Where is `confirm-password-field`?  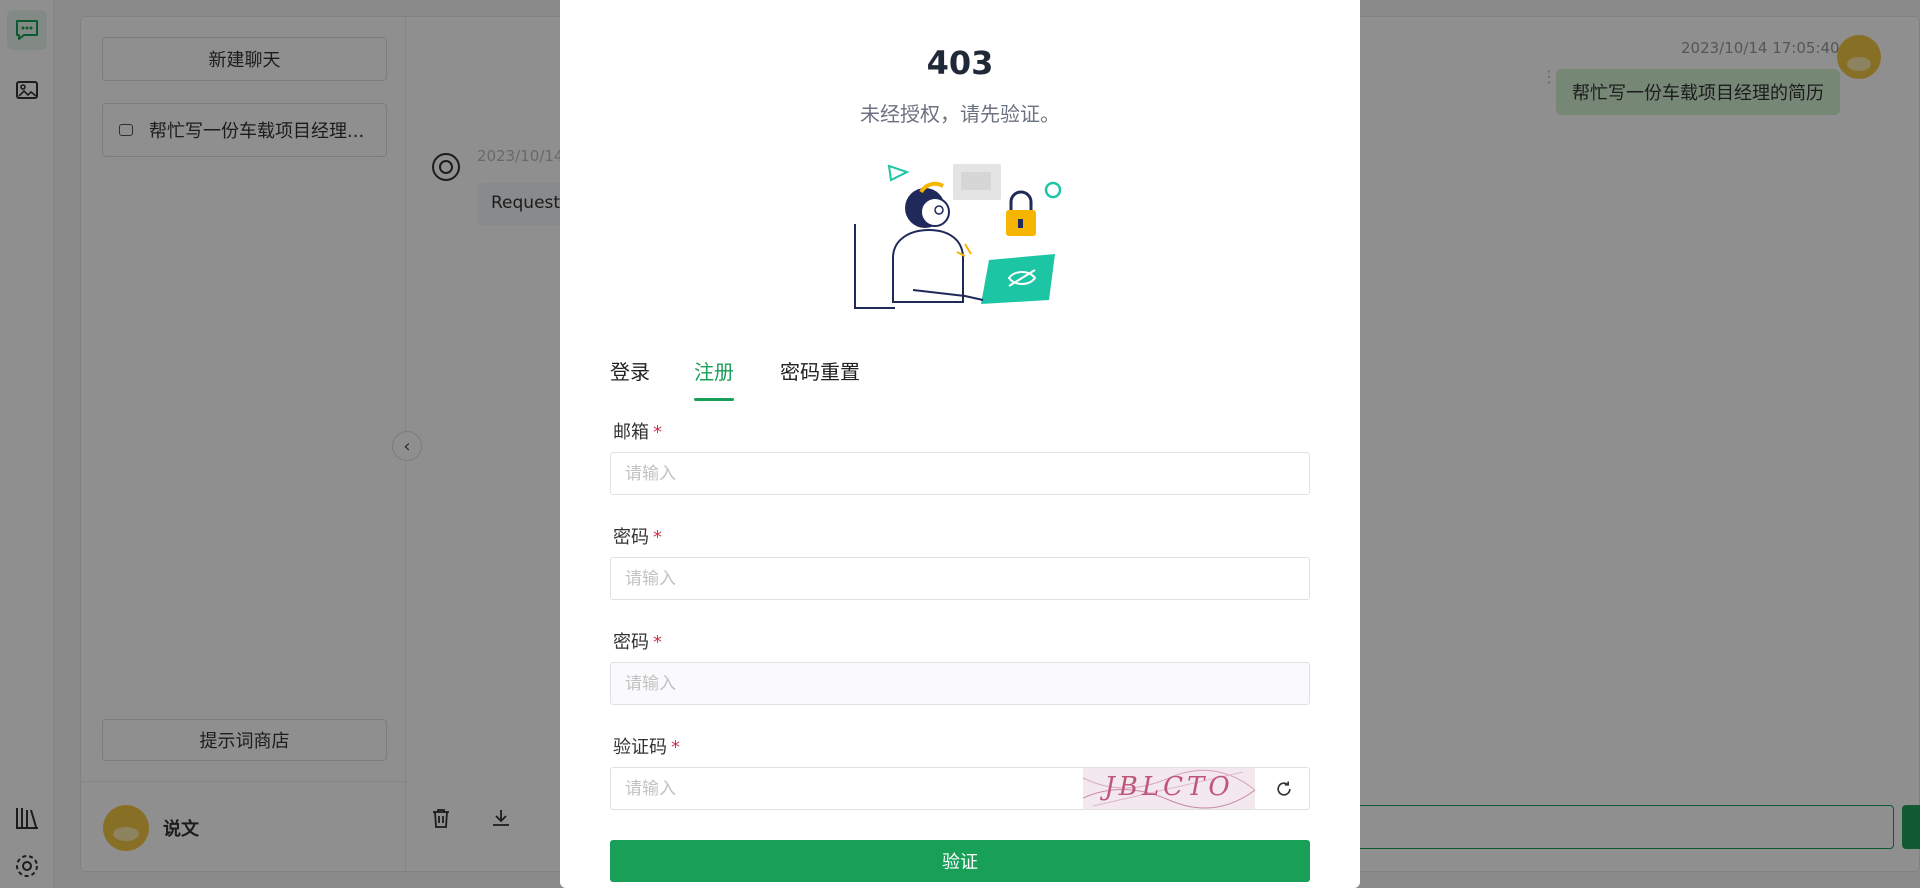
confirm-password-field is located at coordinates (960, 683).